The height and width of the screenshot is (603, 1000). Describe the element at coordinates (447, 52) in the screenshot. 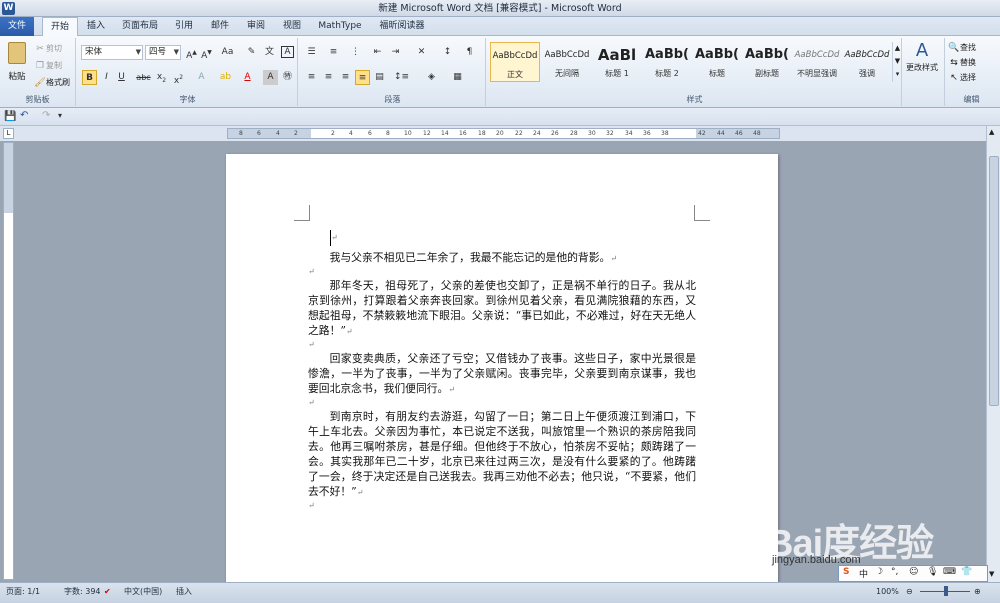

I see `sort-icon: ↕` at that location.